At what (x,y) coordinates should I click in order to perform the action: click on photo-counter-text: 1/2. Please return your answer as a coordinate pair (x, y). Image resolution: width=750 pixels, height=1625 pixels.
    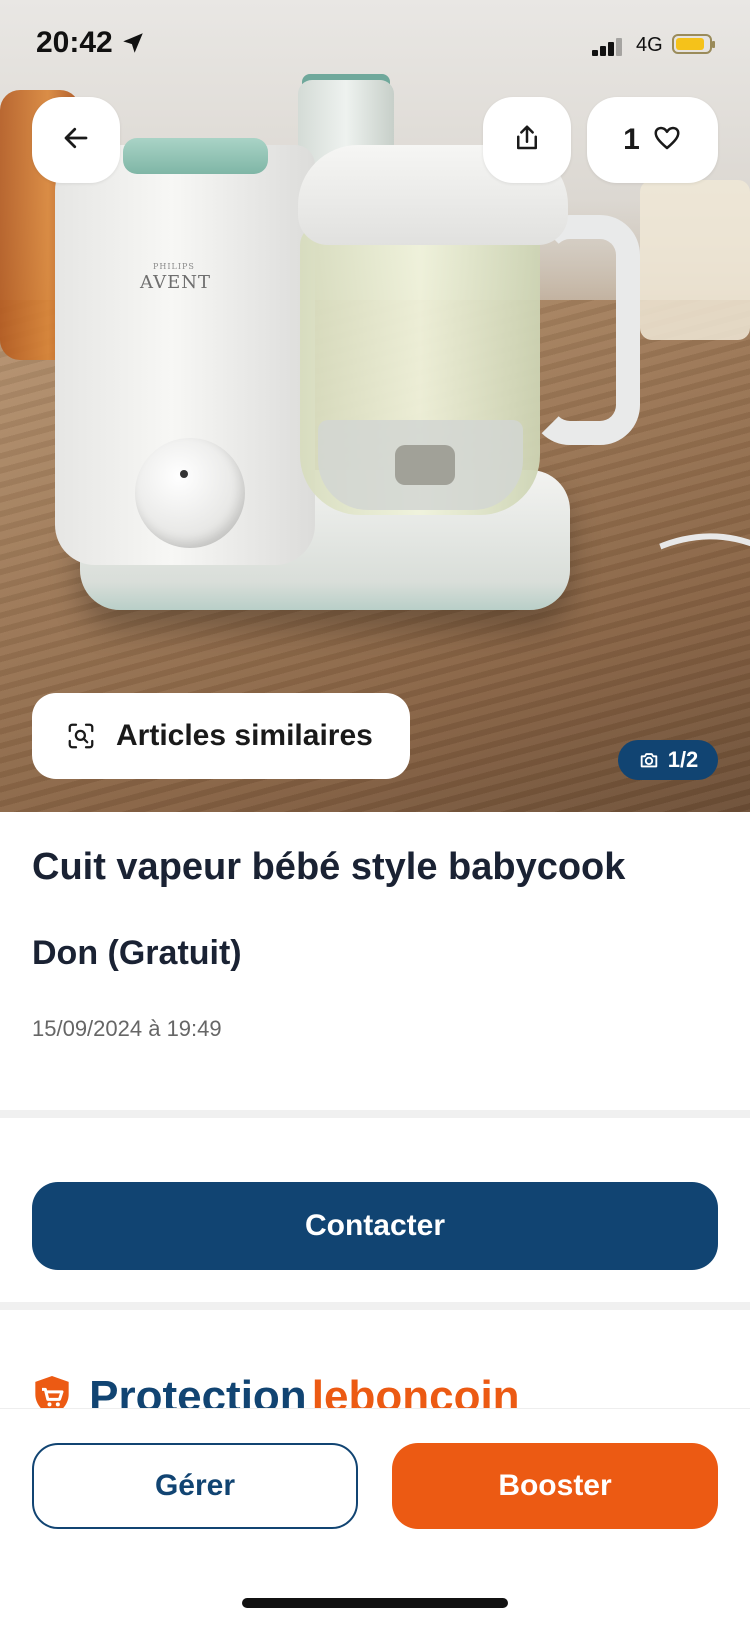
    Looking at the image, I should click on (683, 759).